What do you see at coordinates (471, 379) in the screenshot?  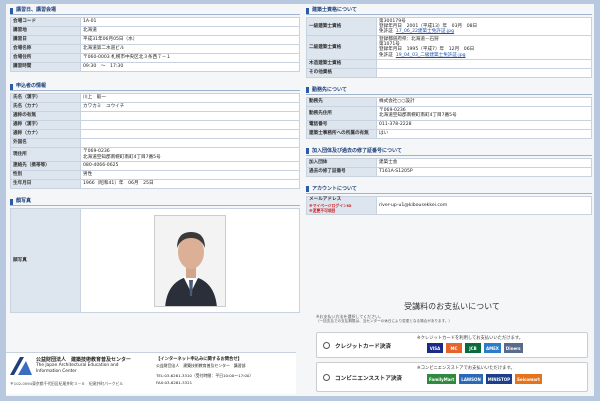 I see `lawson-logo: LAWSON` at bounding box center [471, 379].